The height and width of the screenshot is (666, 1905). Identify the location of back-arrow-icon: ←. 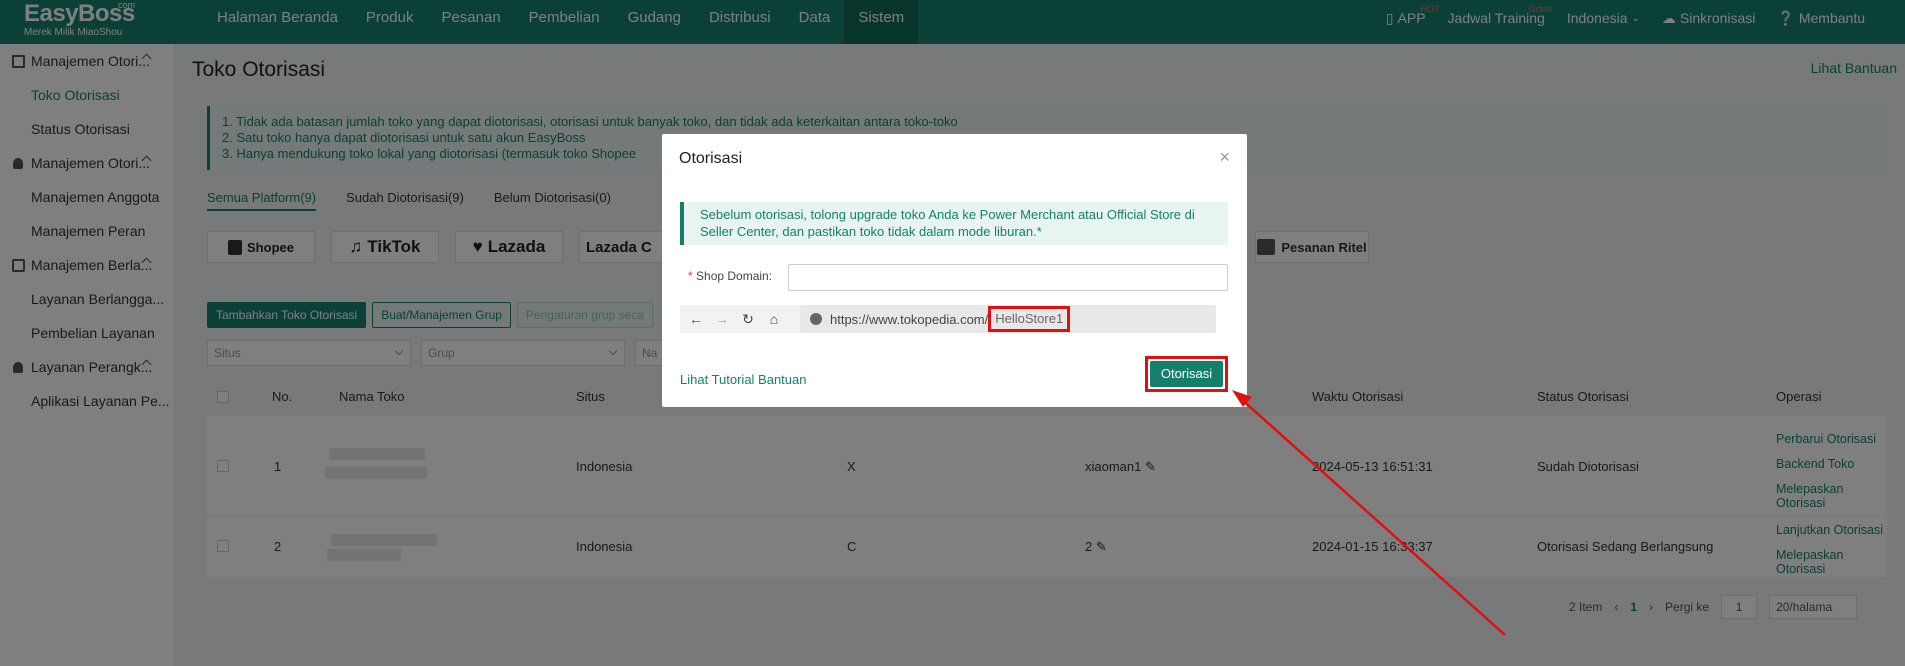
(696, 319).